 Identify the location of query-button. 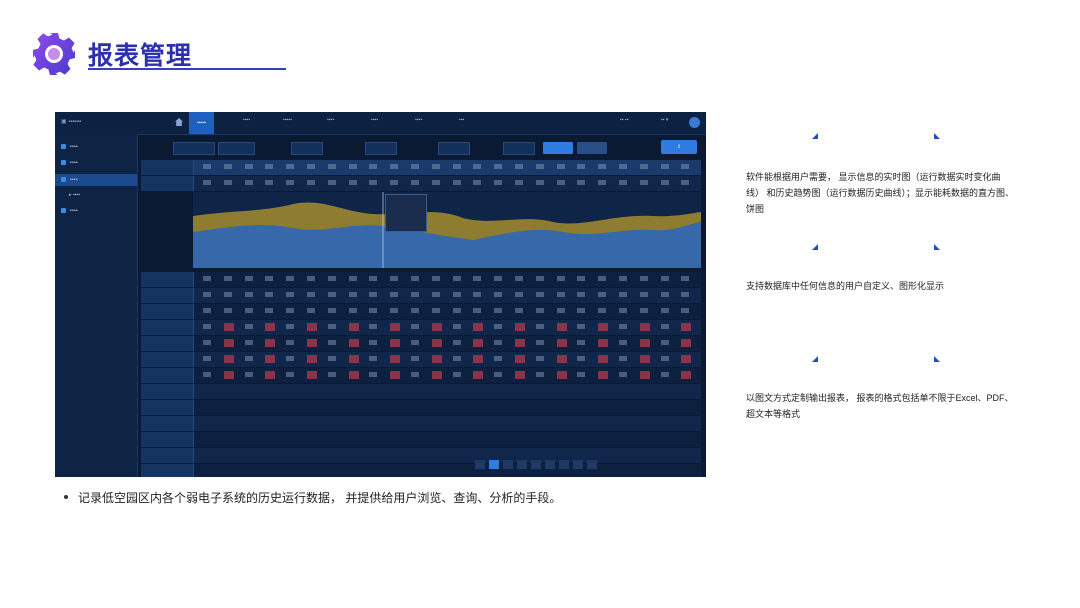
(558, 148).